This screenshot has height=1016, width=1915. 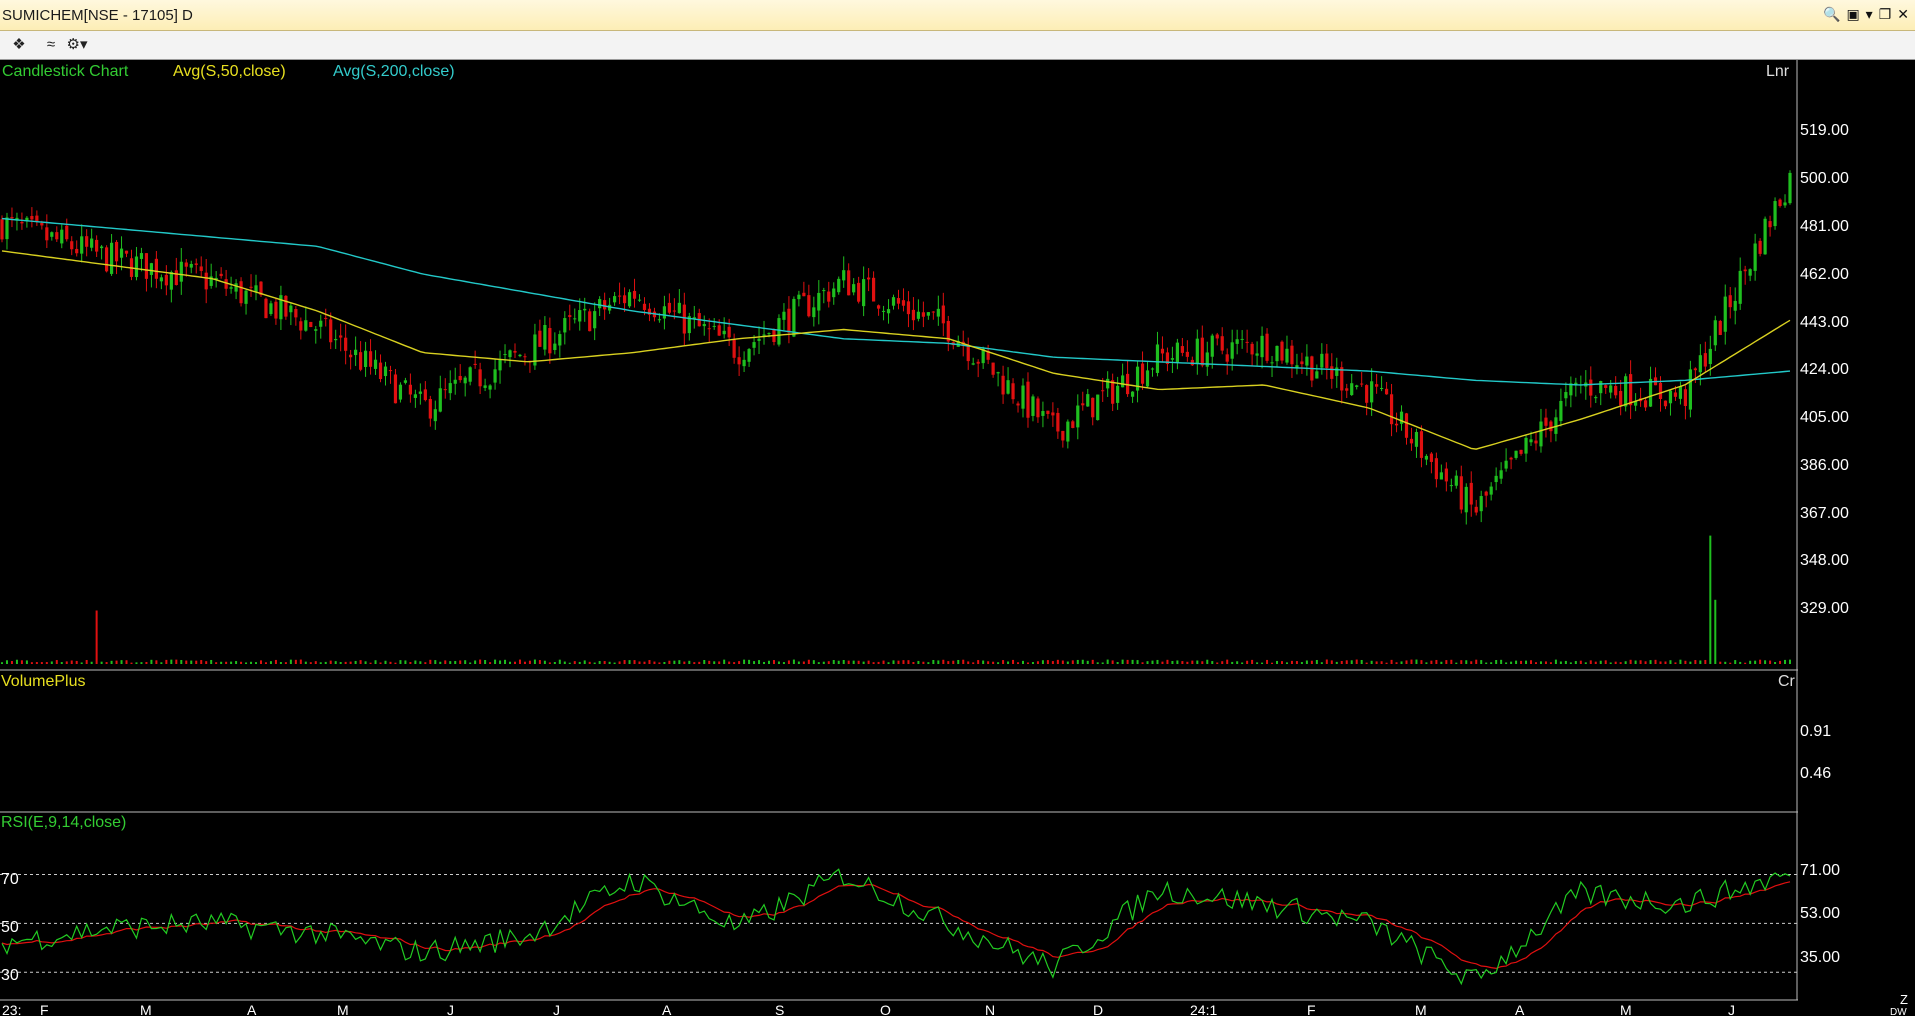 I want to click on restore-icon: ❐, so click(x=1885, y=14).